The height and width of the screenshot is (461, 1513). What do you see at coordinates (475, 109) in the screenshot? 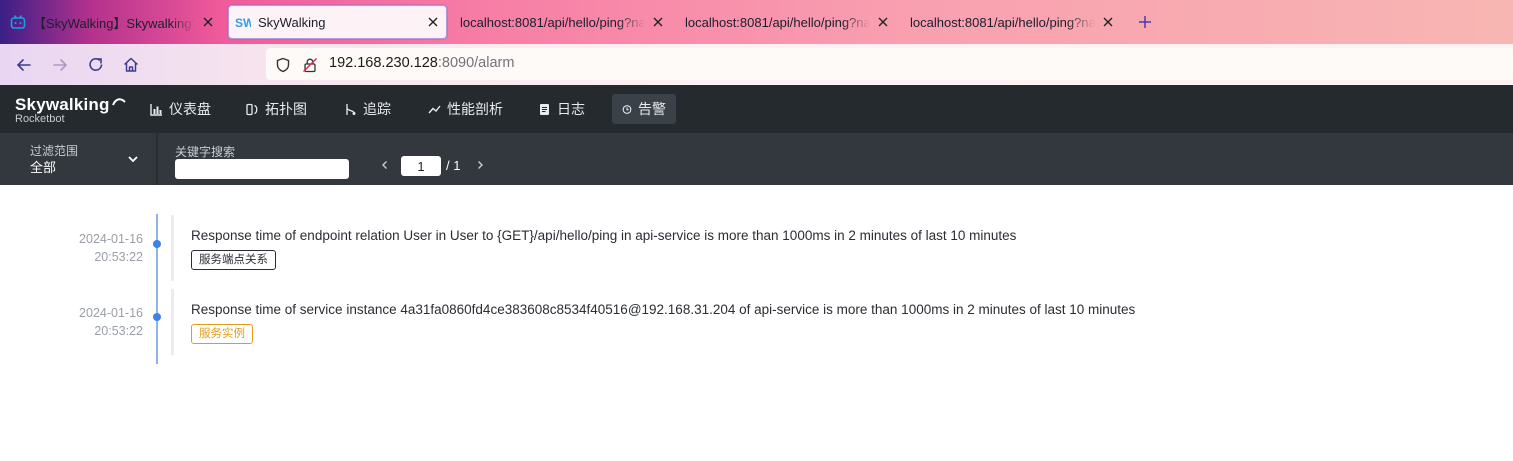
I see `menu-label: 性能剖析` at bounding box center [475, 109].